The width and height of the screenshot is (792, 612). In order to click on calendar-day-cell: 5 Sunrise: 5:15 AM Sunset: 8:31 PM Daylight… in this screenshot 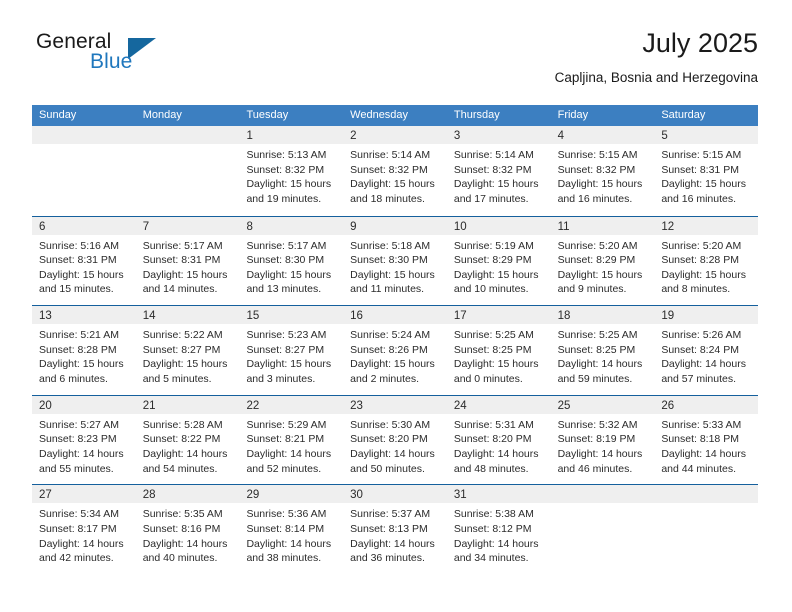, I will do `click(706, 171)`.